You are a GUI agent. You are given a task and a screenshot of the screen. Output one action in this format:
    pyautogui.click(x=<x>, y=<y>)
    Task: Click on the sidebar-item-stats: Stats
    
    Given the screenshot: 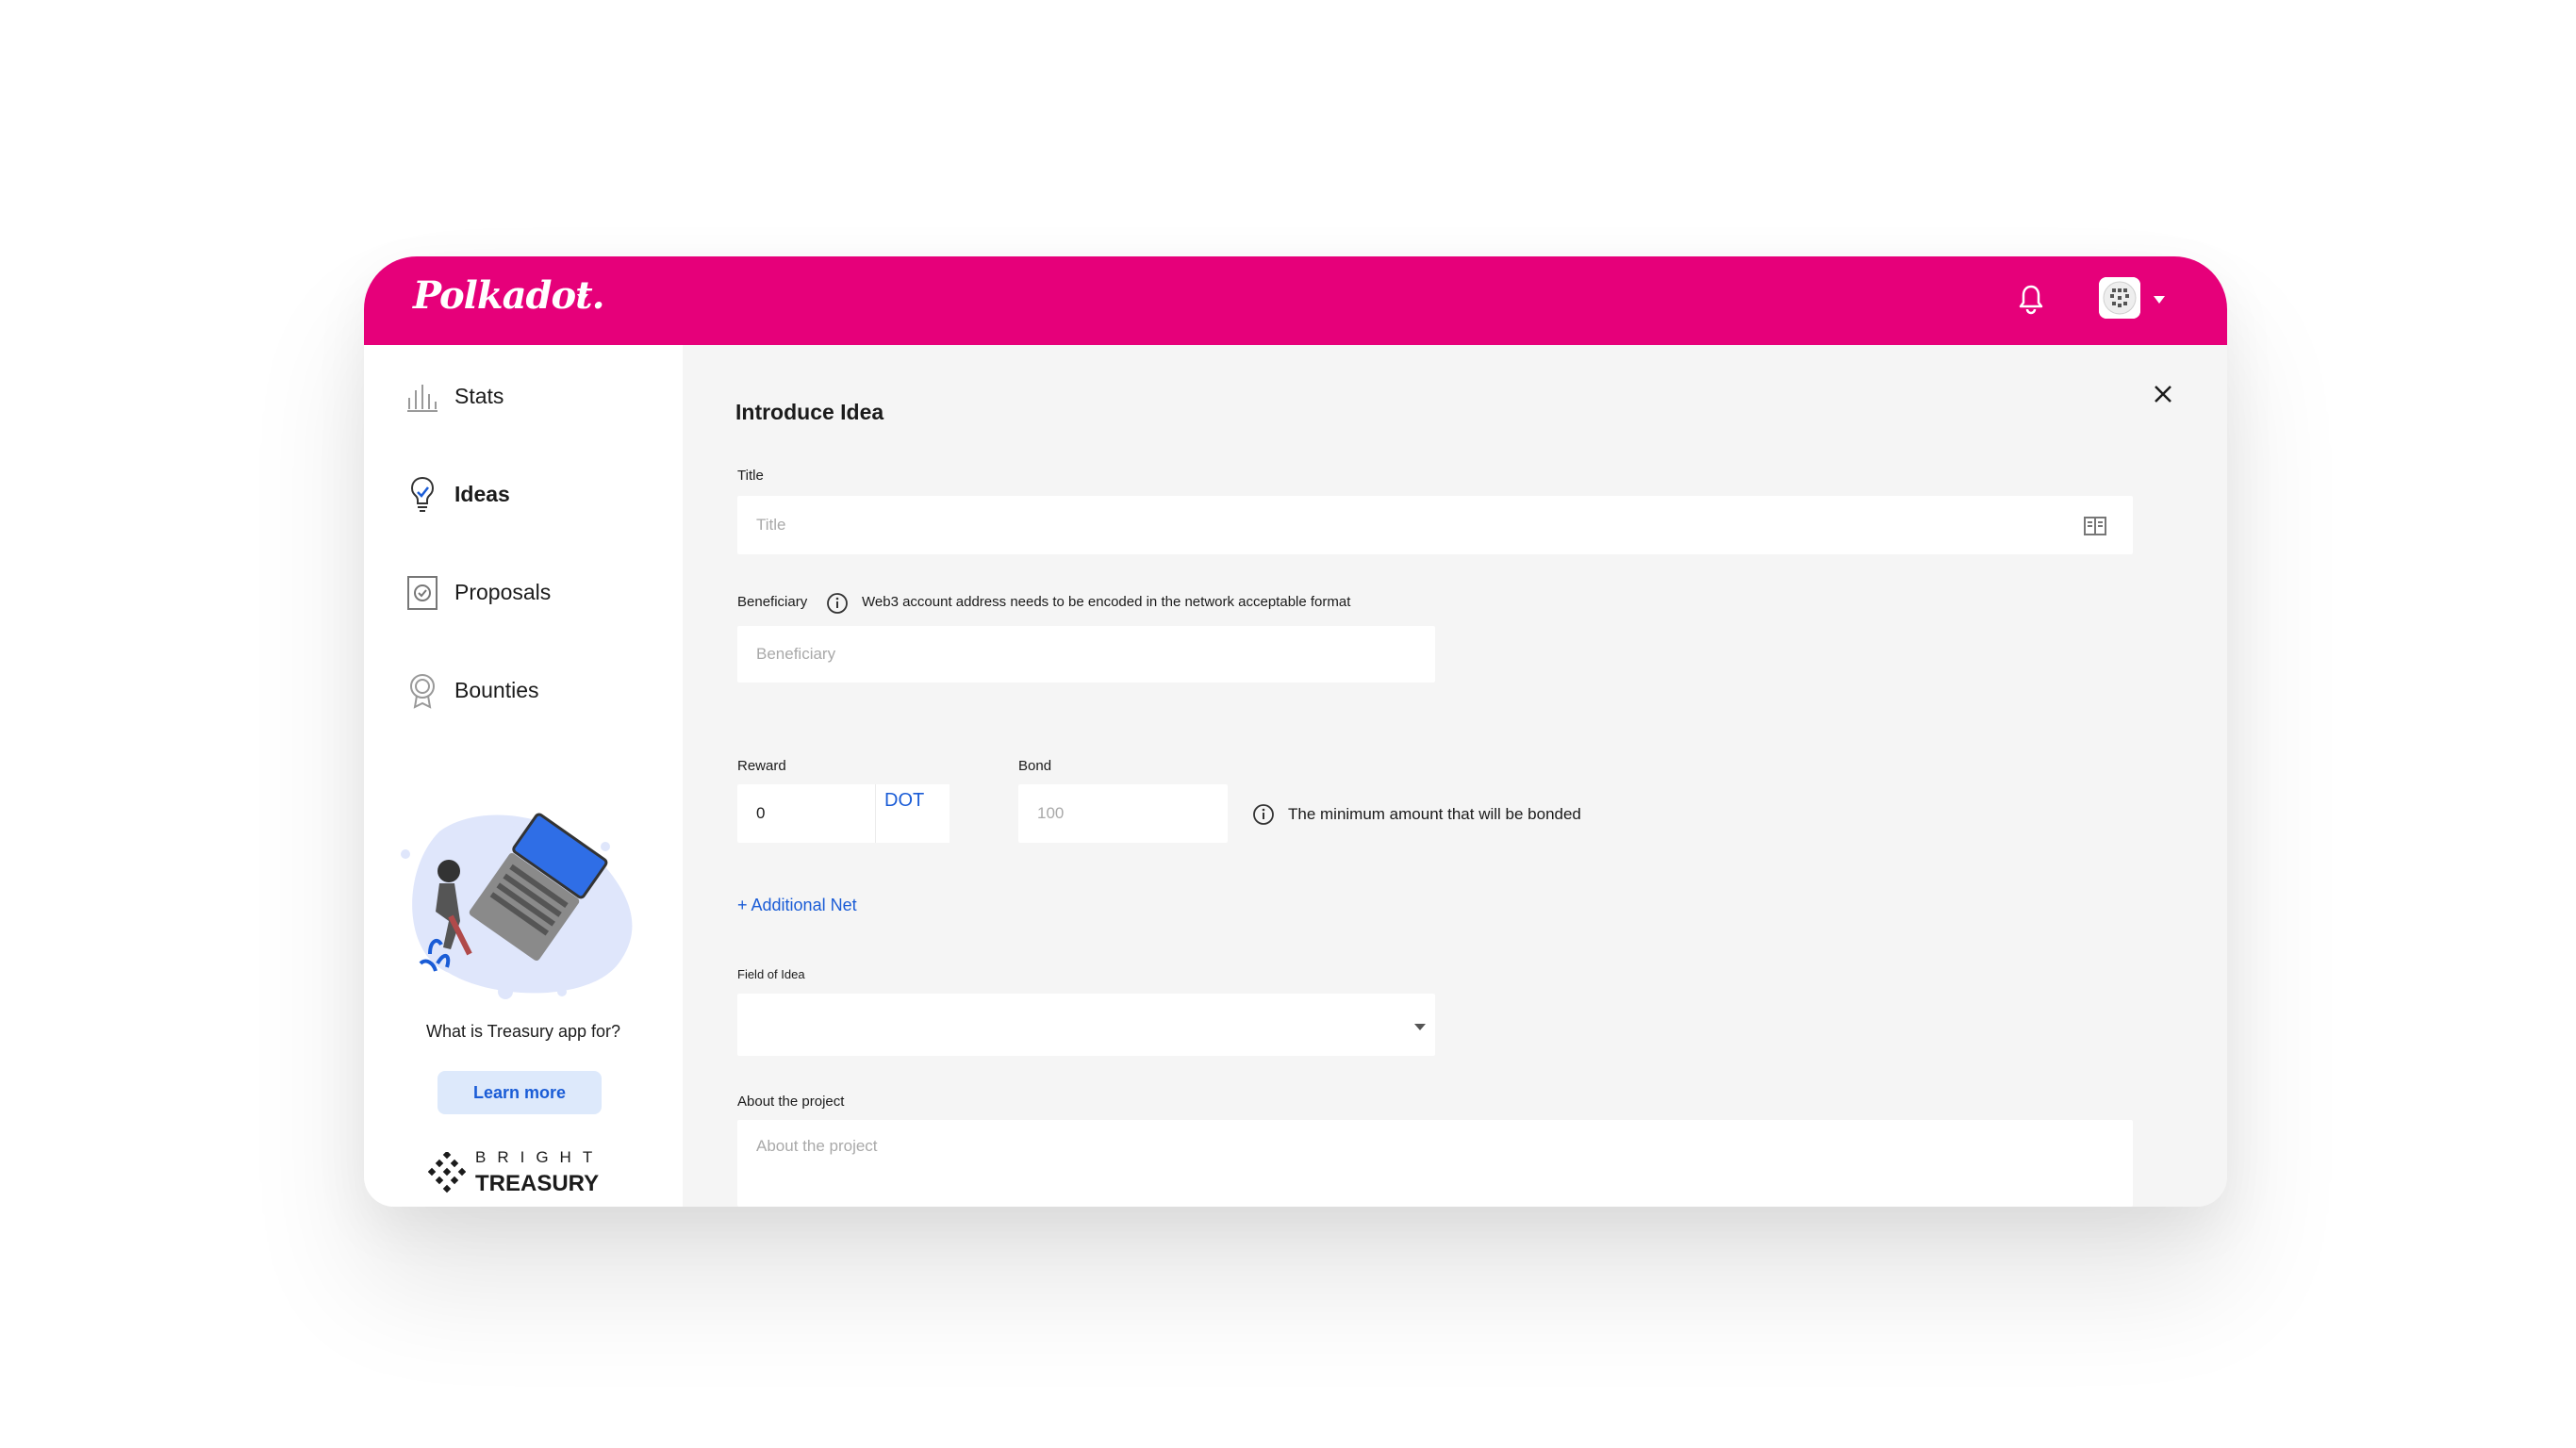 What is the action you would take?
    pyautogui.click(x=454, y=396)
    